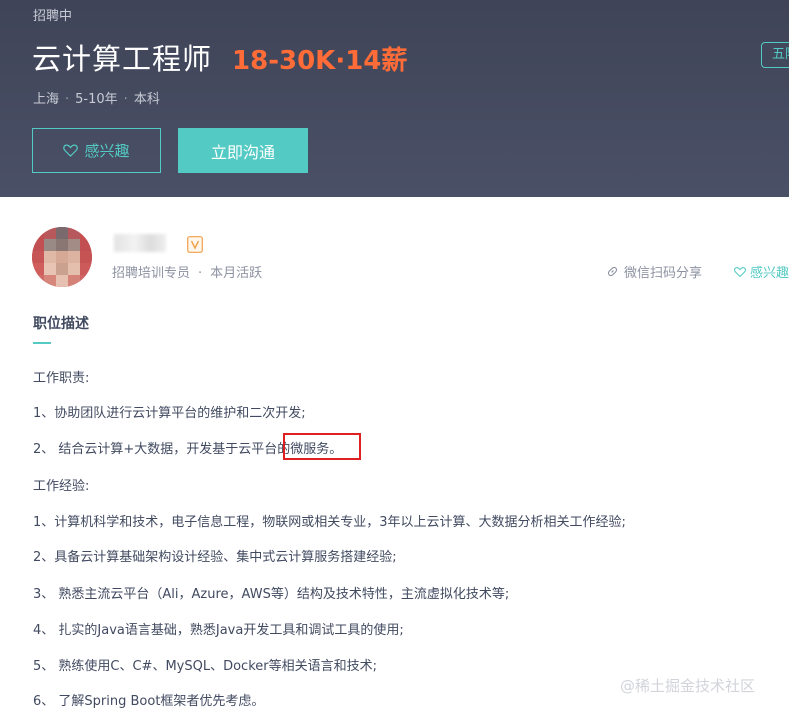 The width and height of the screenshot is (789, 716). Describe the element at coordinates (218, 630) in the screenshot. I see `desc-line: 4、 扎实的Java语言基础，熟悉Java开发工具和调试工具的使用;` at that location.